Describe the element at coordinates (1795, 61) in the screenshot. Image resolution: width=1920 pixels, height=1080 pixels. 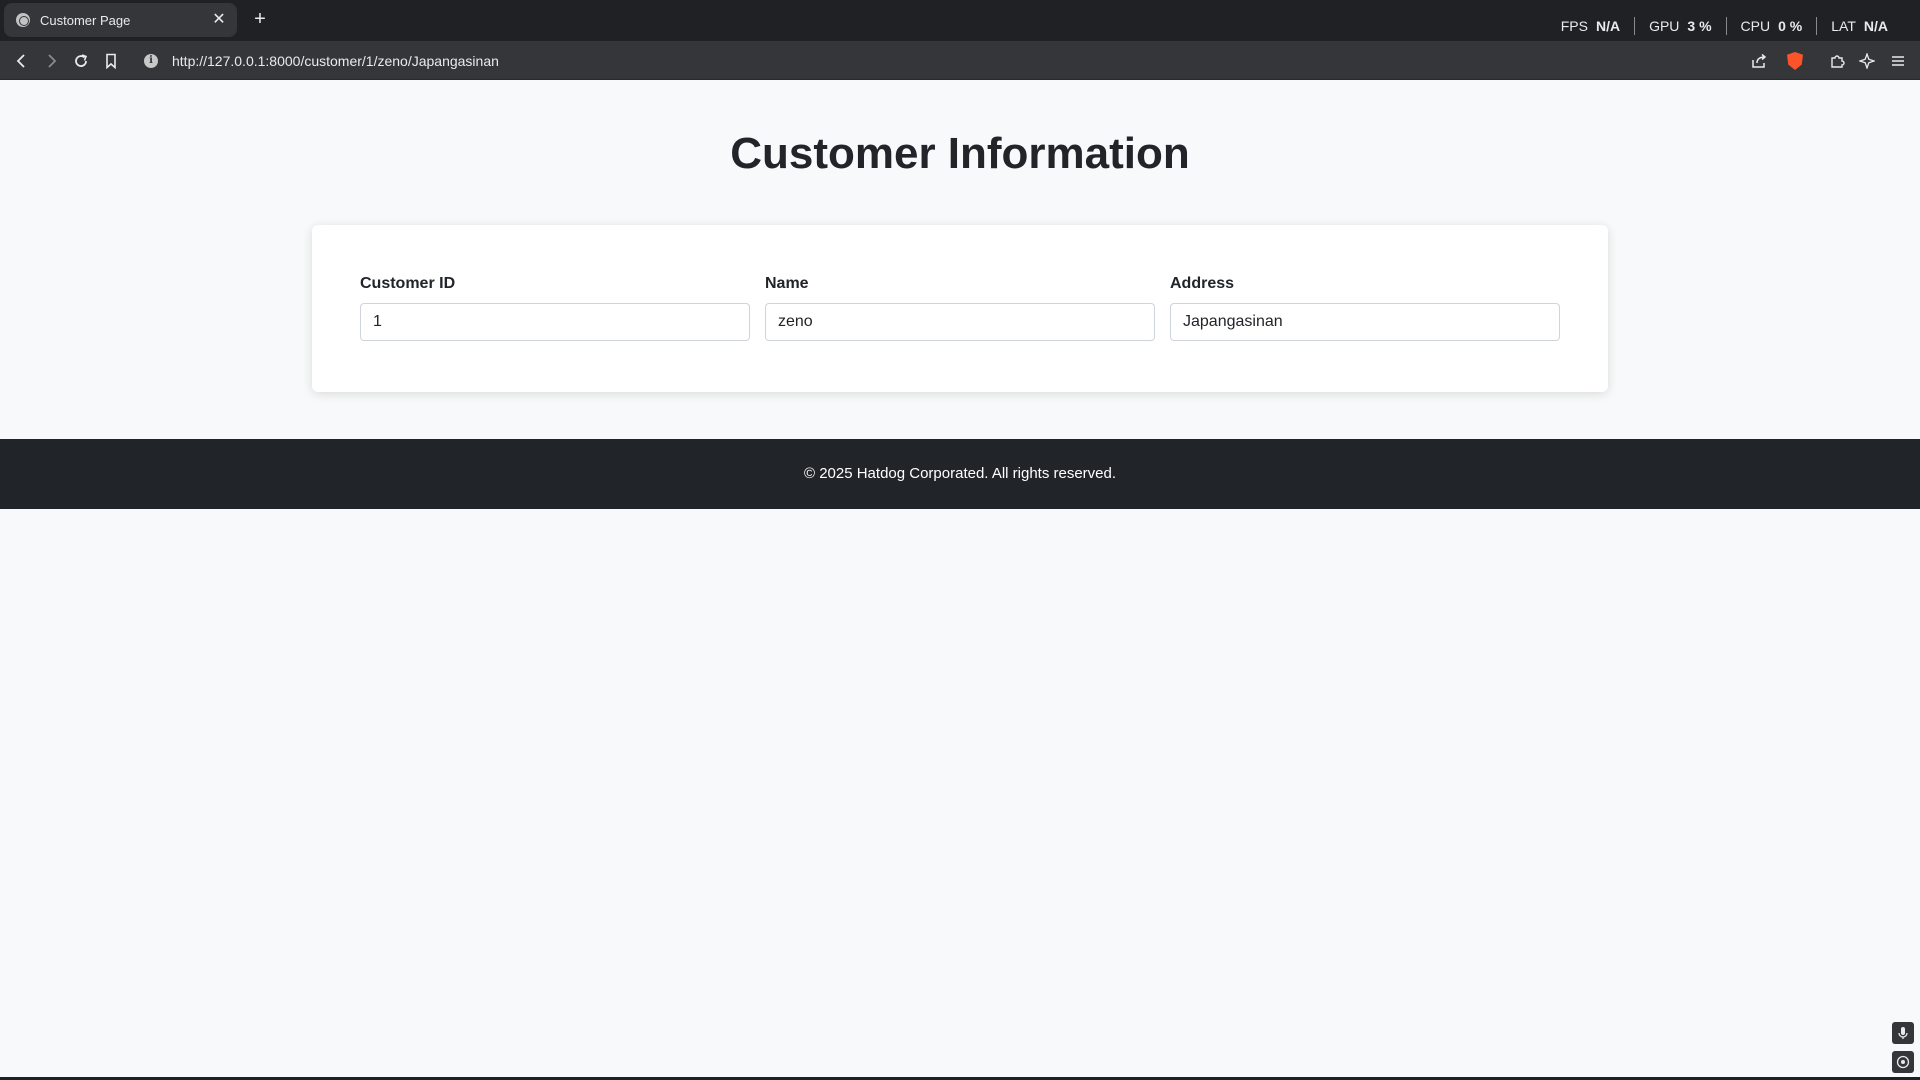
I see `brave-shield-icon` at that location.